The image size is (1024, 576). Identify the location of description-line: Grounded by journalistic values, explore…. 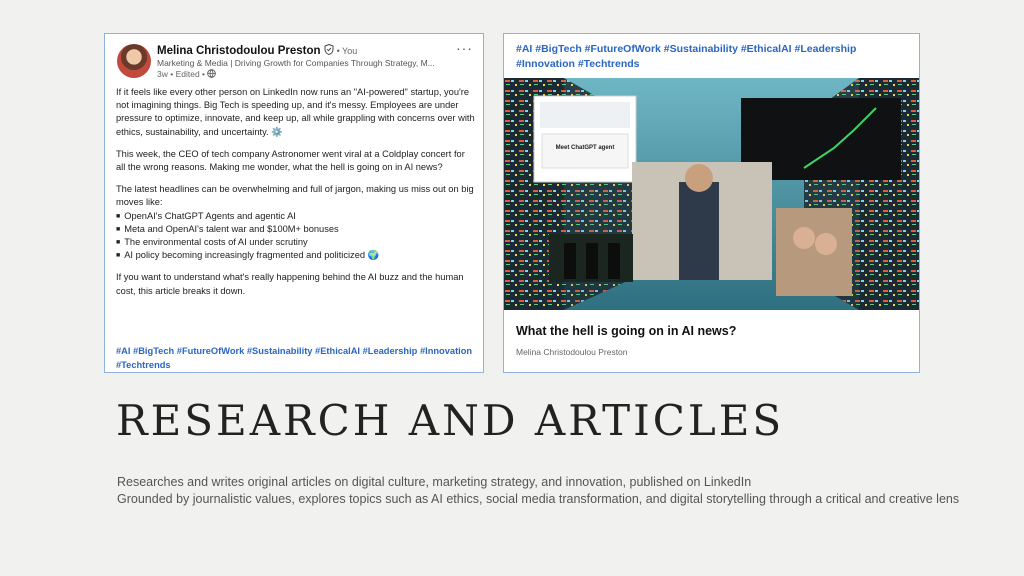
(538, 498).